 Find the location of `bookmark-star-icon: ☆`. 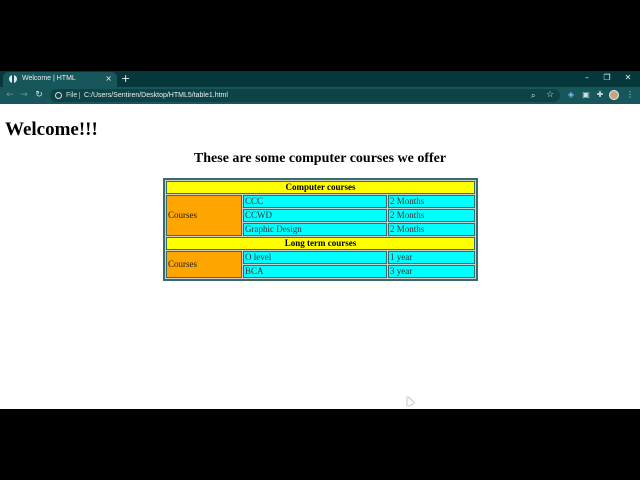

bookmark-star-icon: ☆ is located at coordinates (550, 95).